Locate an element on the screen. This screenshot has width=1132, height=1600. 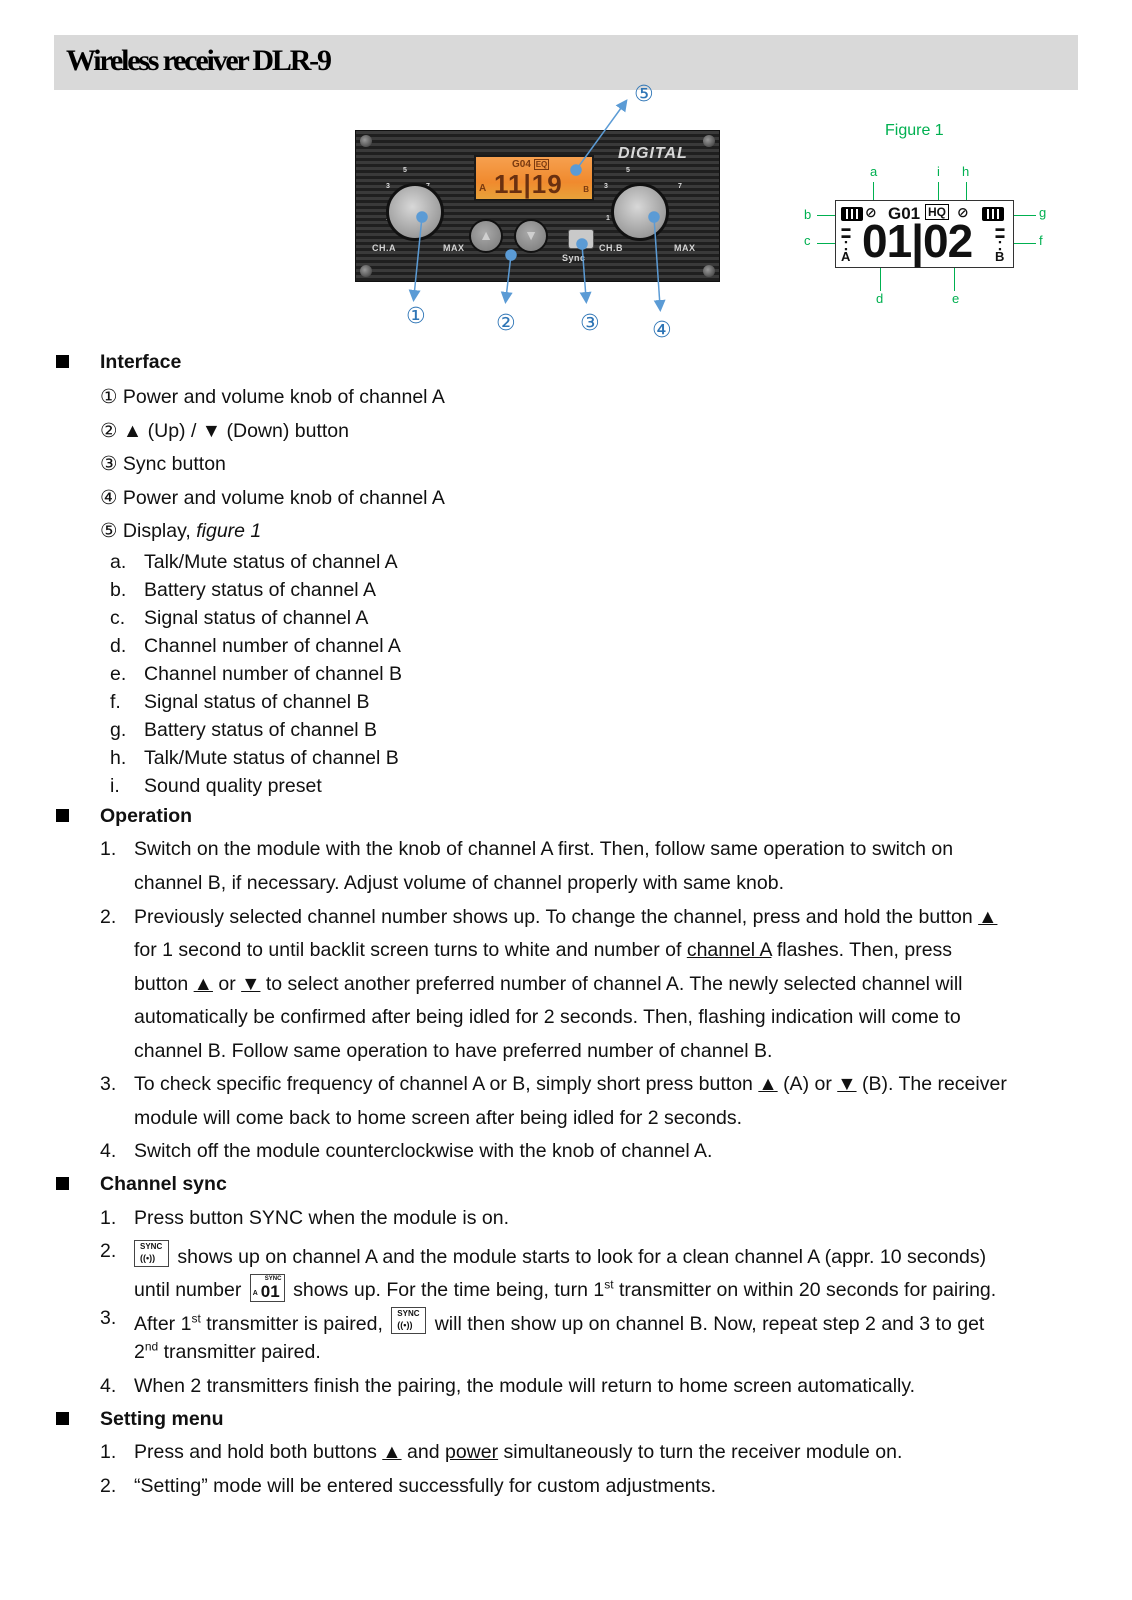
ch-b-label: CH.B is located at coordinates (611, 248).